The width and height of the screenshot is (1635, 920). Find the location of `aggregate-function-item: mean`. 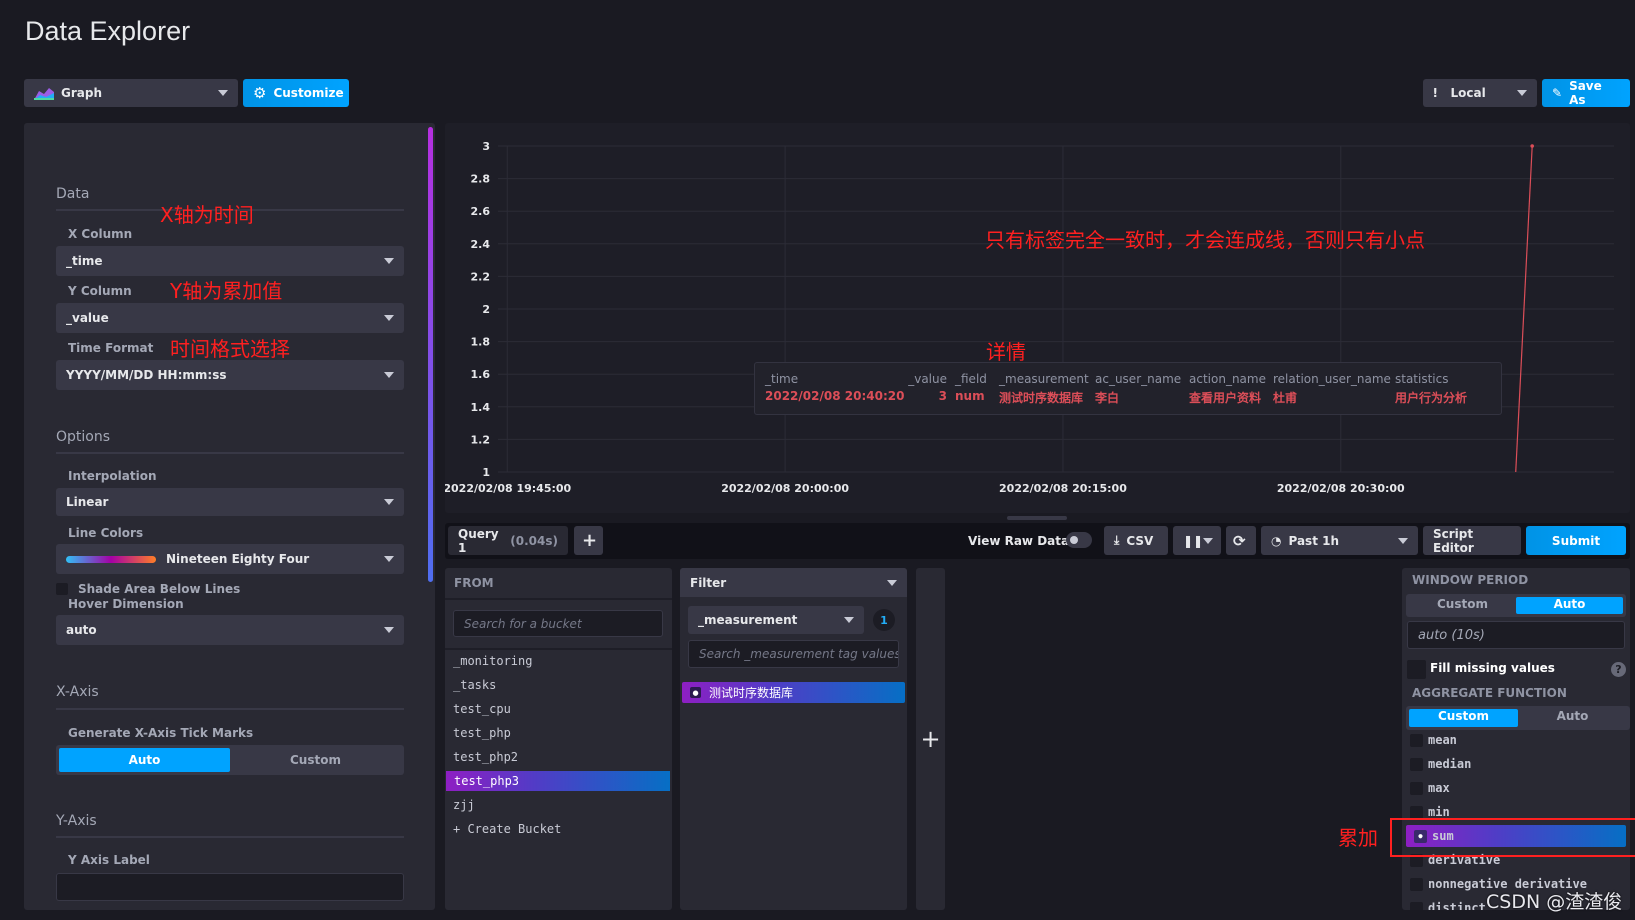

aggregate-function-item: mean is located at coordinates (1516, 740).